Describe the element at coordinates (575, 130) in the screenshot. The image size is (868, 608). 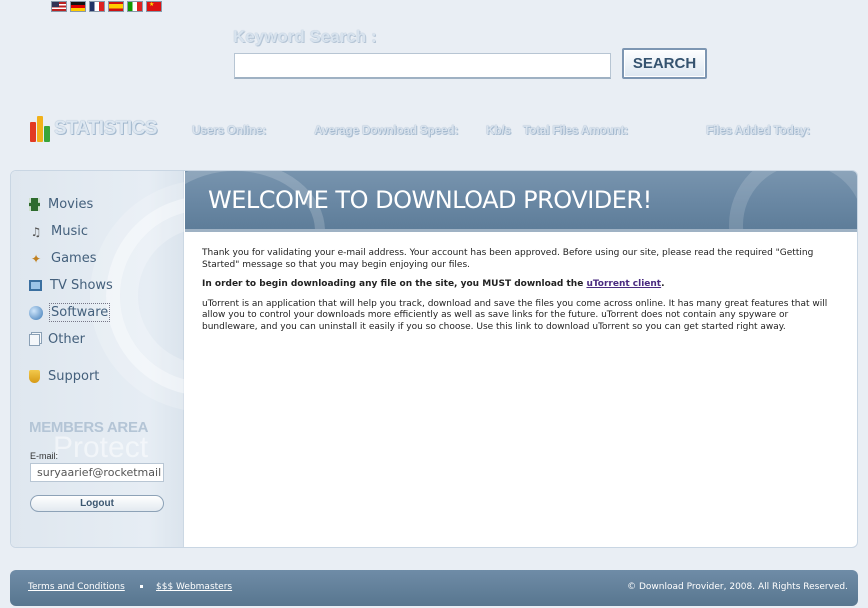
I see `total-files-label: Total Files Amount:` at that location.